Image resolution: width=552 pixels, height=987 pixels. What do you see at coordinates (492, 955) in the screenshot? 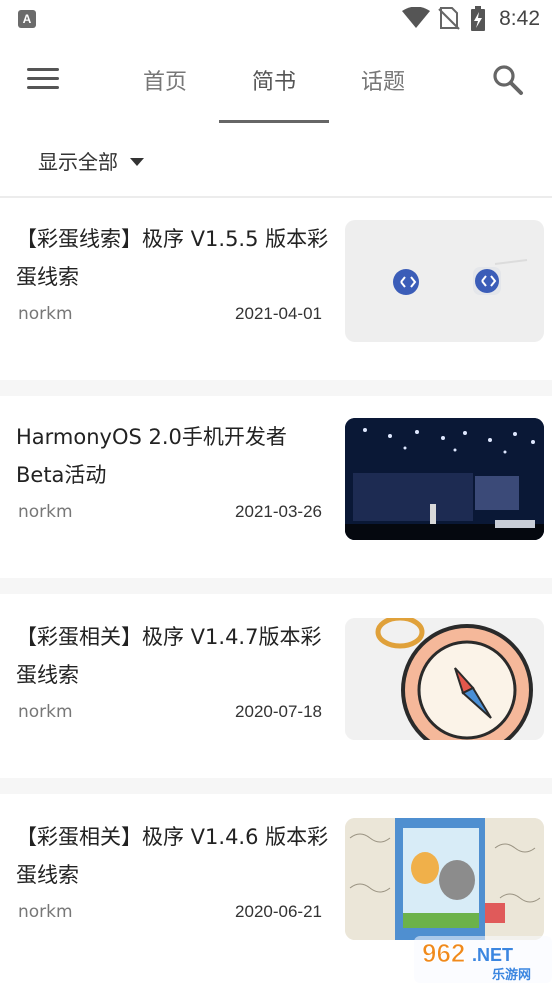
I see `svg-text: .NET` at bounding box center [492, 955].